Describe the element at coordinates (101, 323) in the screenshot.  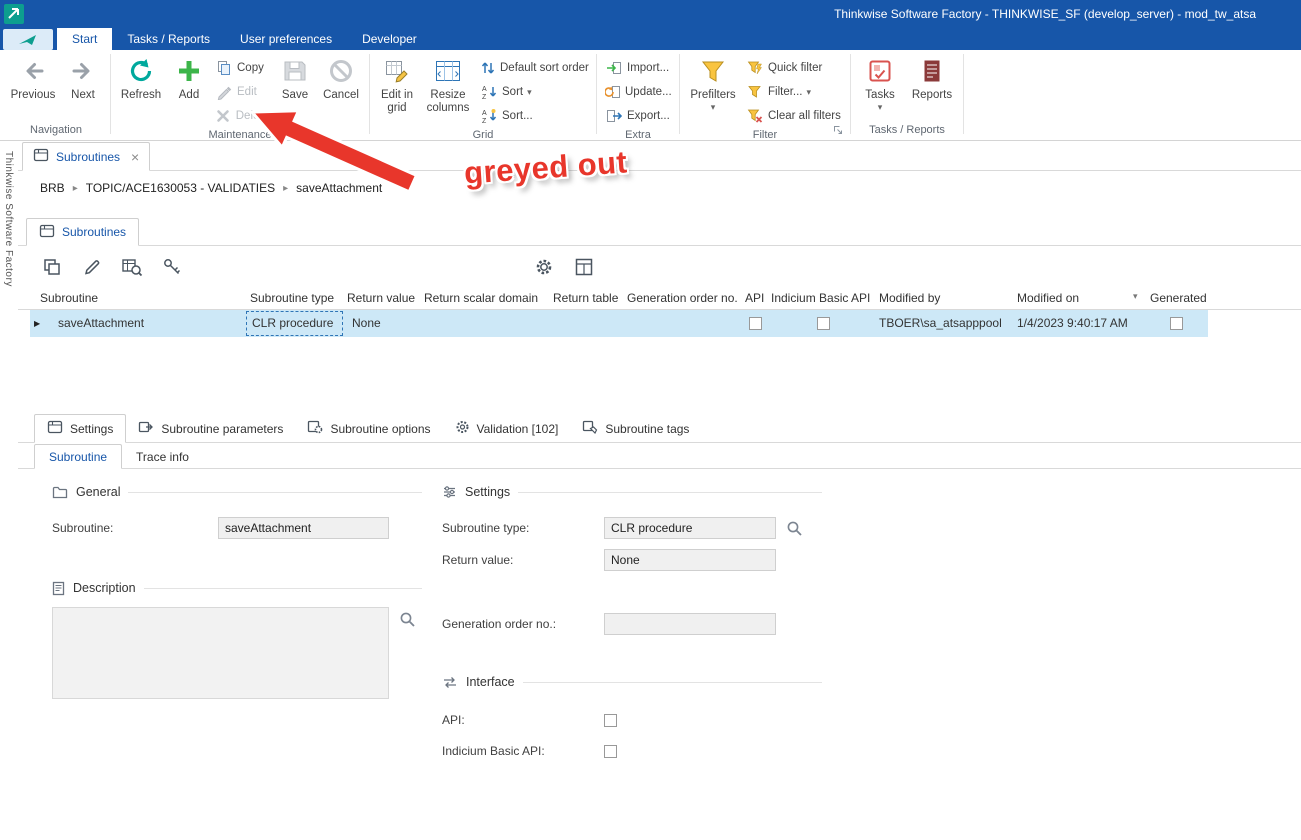
I see `cell-subroutine: saveAttachment` at that location.